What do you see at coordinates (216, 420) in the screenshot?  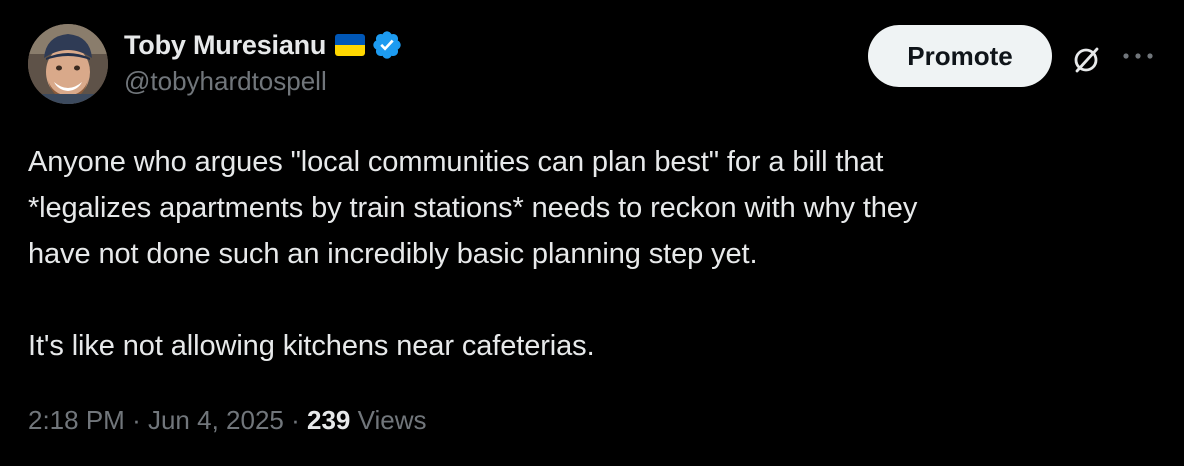 I see `tweet-date: Jun 4, 2025` at bounding box center [216, 420].